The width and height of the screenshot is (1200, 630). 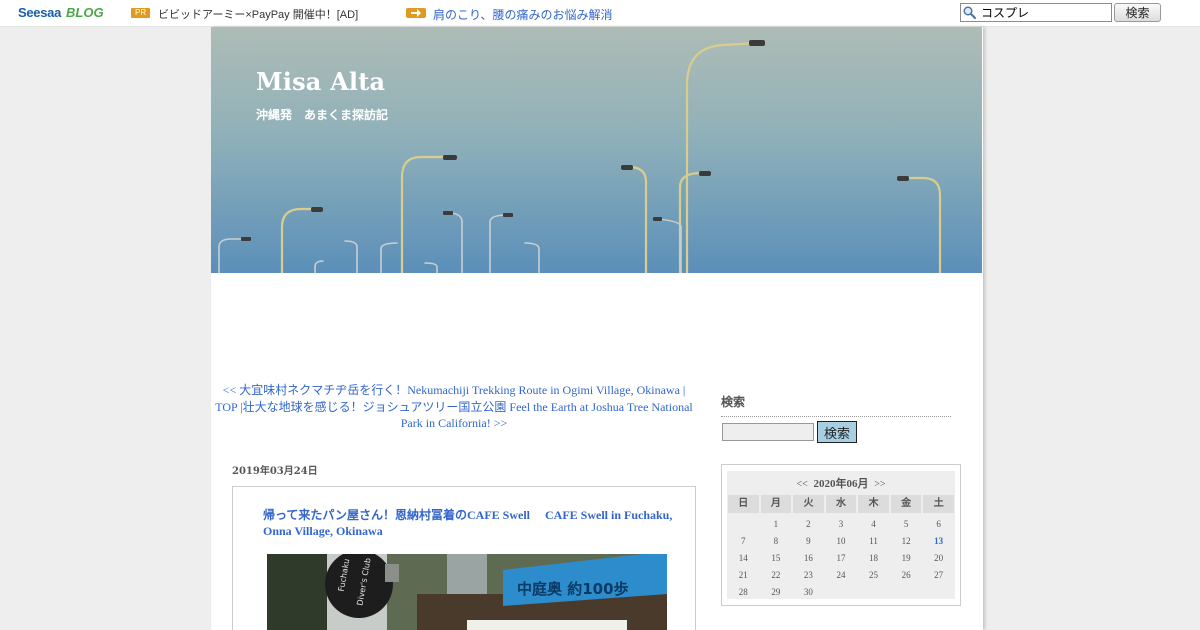 What do you see at coordinates (808, 592) in the screenshot?
I see `calendar-day: 30` at bounding box center [808, 592].